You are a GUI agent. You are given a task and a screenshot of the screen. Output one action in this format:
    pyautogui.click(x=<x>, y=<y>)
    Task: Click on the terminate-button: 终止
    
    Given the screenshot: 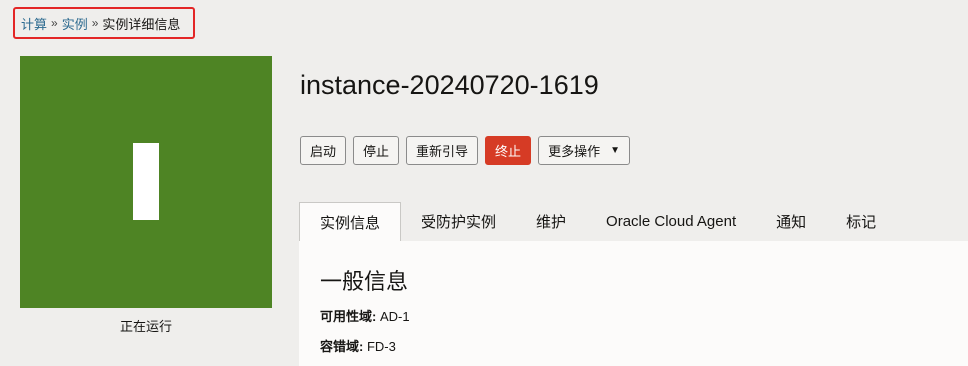 What is the action you would take?
    pyautogui.click(x=508, y=150)
    